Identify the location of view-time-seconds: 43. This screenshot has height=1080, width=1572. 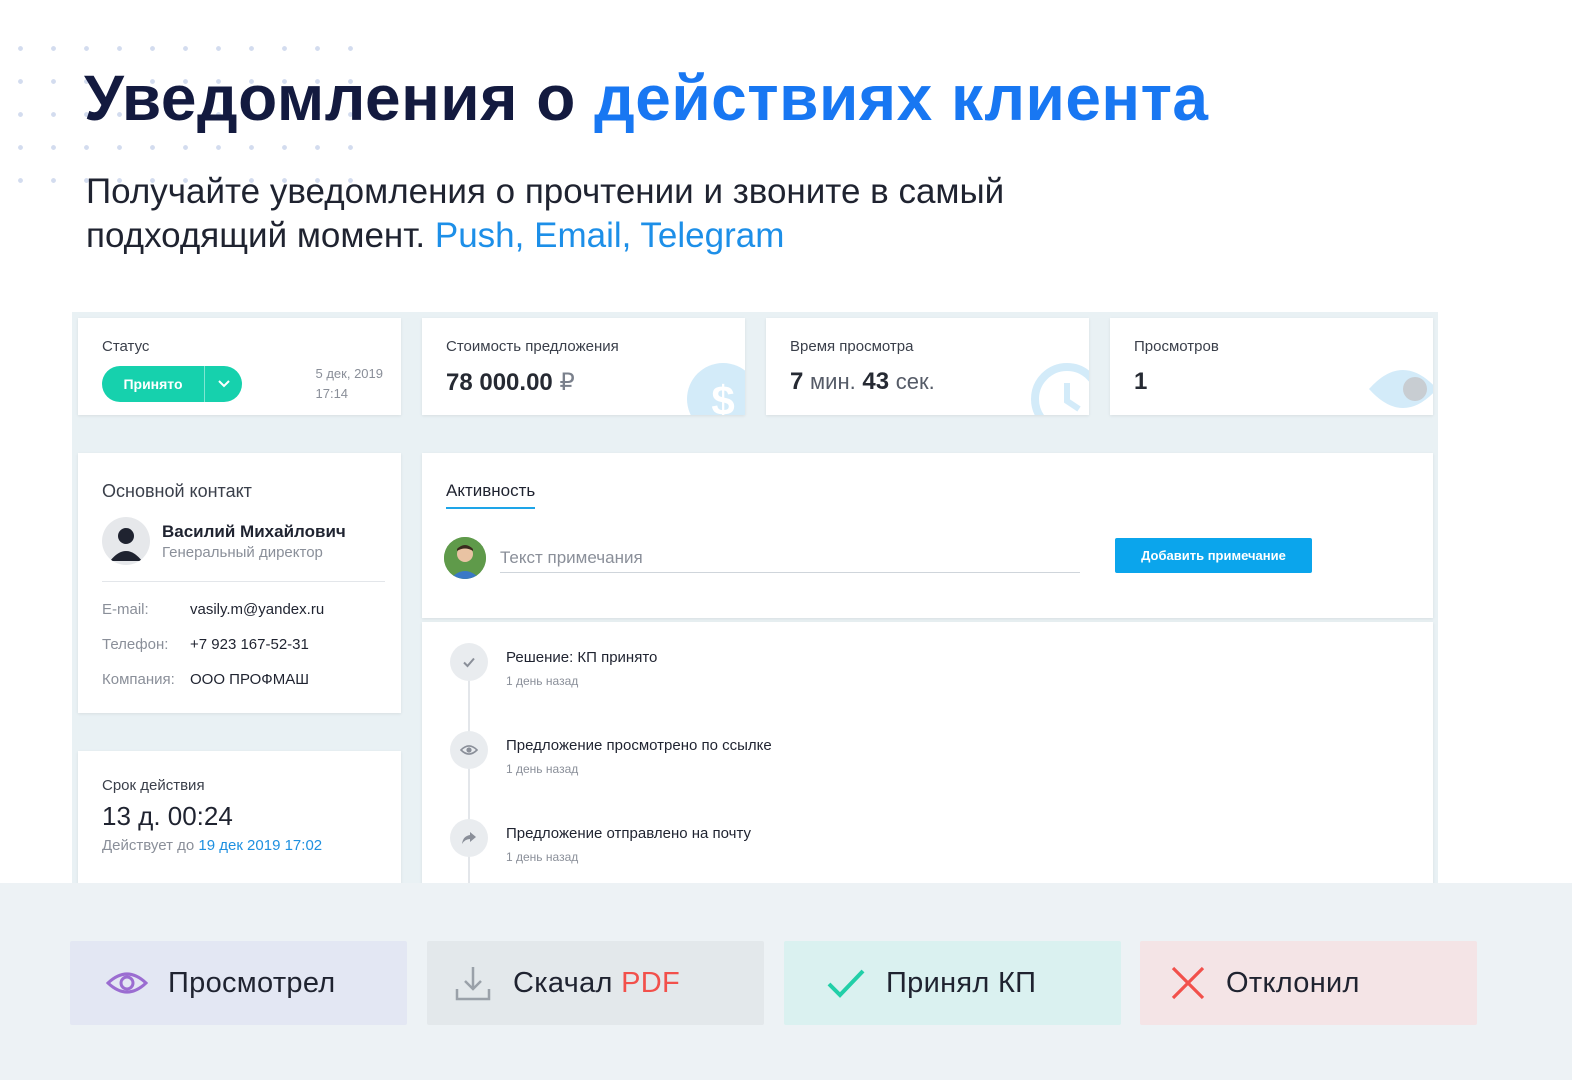
(876, 381).